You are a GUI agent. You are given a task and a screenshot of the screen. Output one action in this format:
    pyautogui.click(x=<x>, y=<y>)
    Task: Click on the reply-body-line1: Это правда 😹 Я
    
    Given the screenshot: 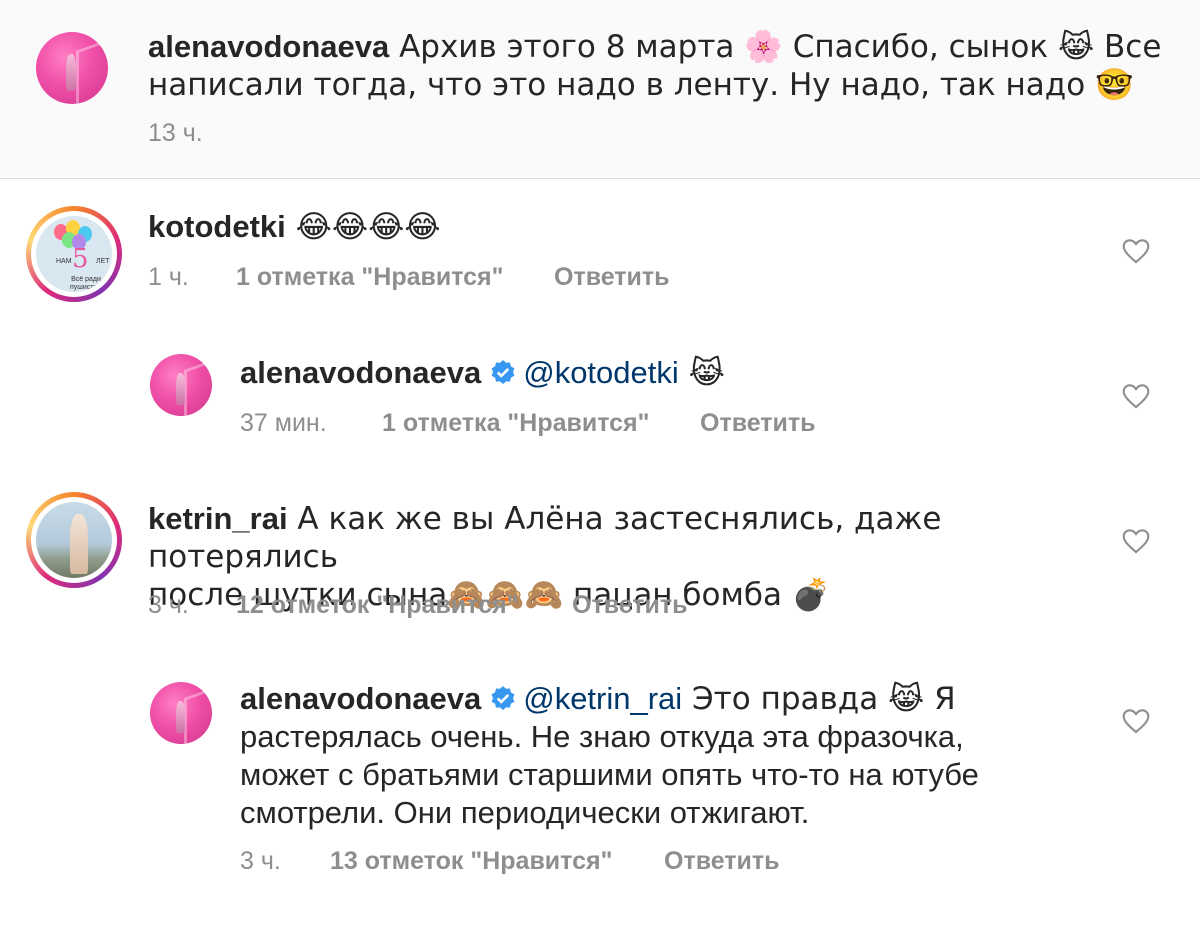 What is the action you would take?
    pyautogui.click(x=819, y=699)
    